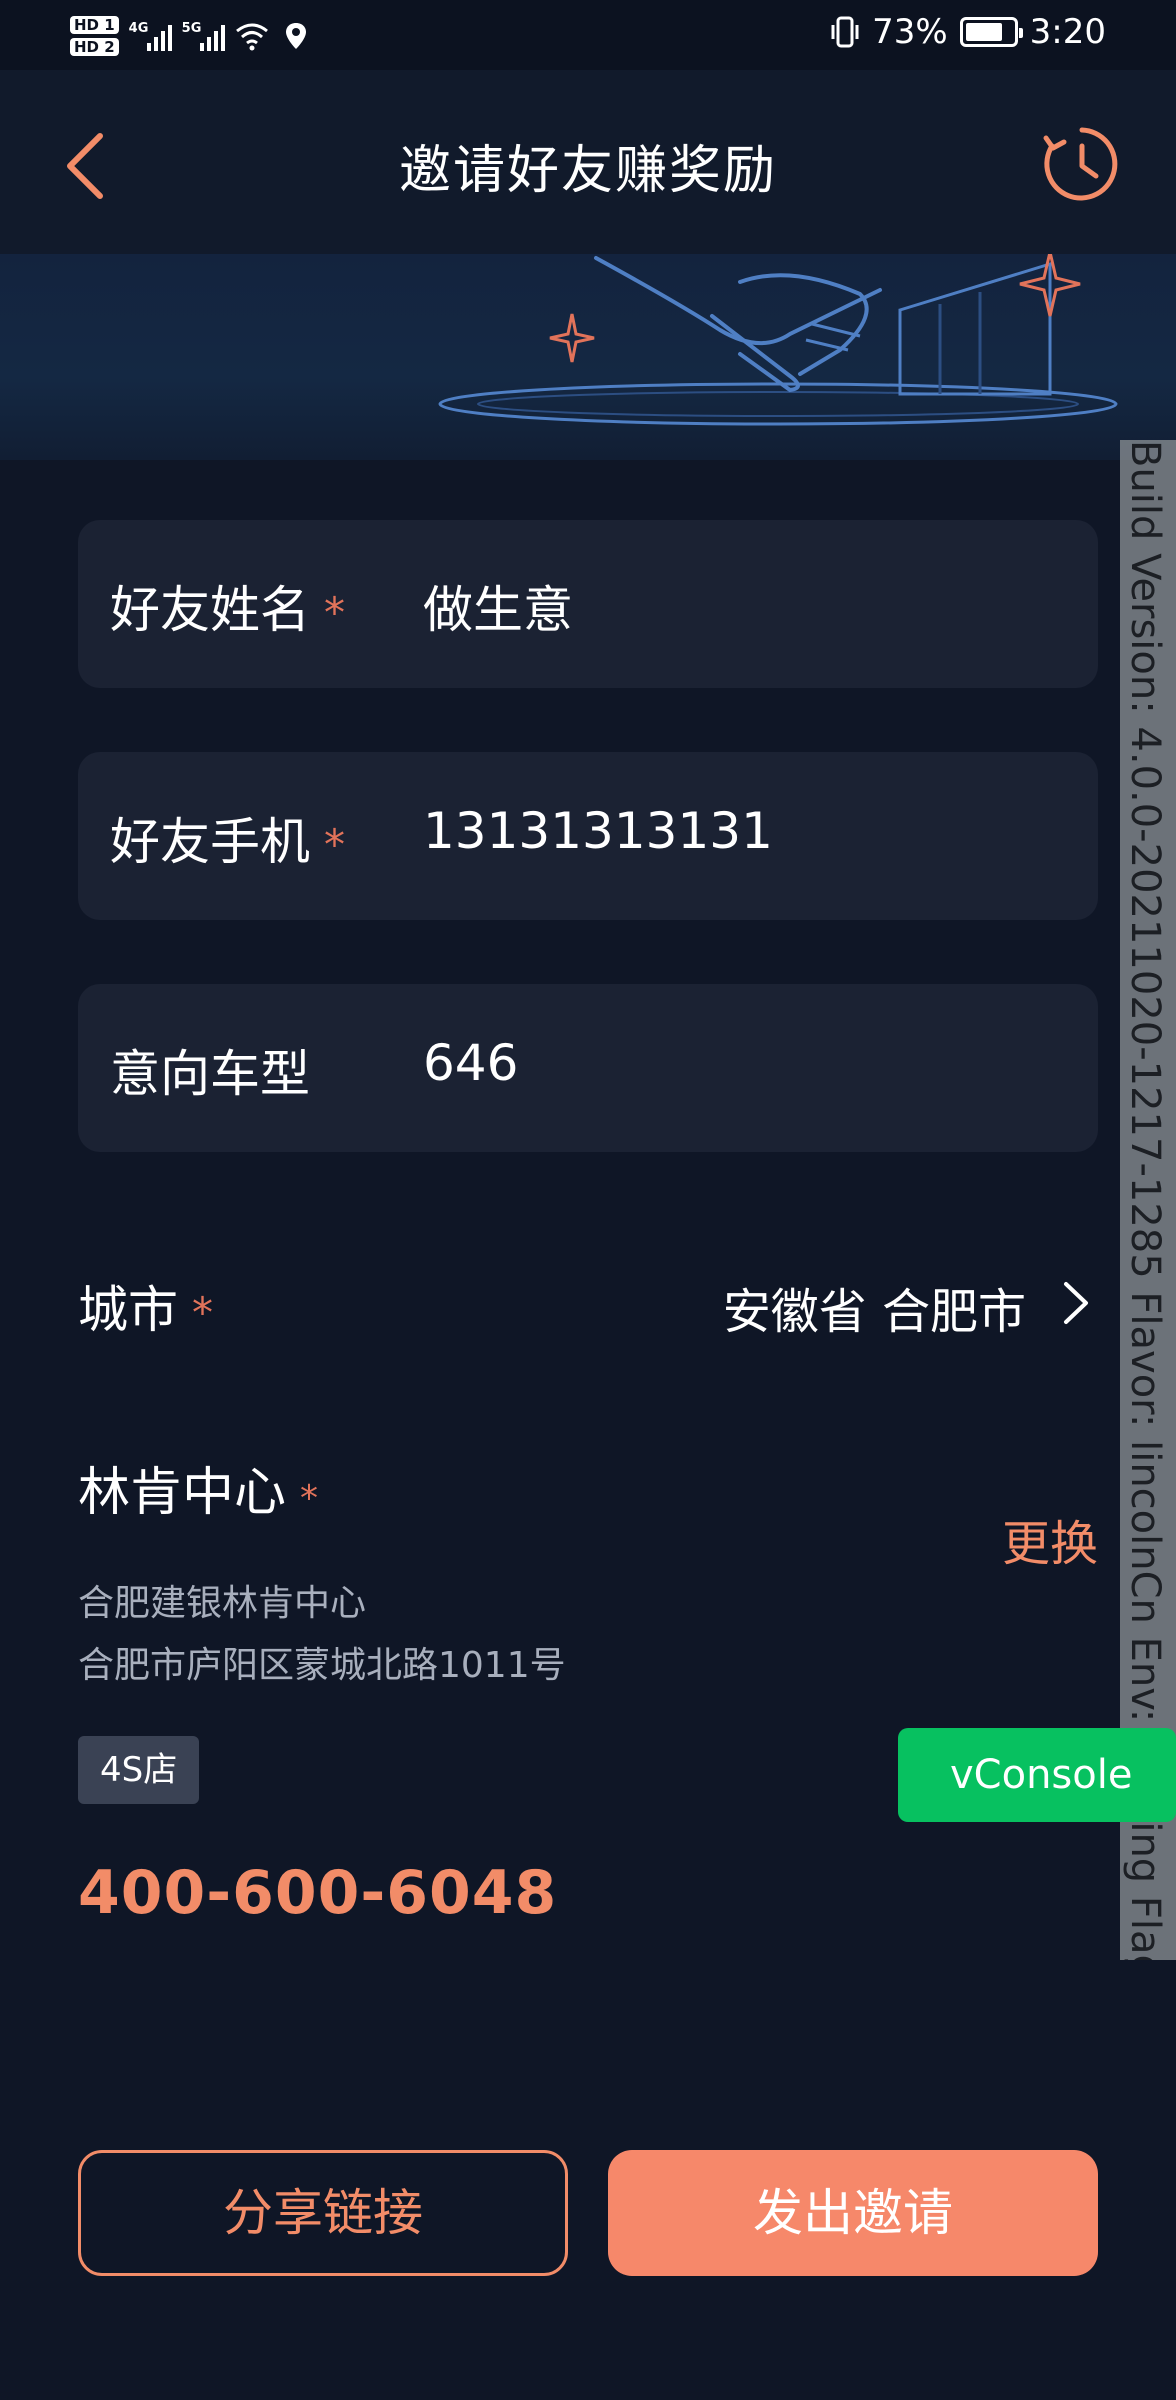 The width and height of the screenshot is (1176, 2400). I want to click on status-right: 73% 3:20, so click(968, 32).